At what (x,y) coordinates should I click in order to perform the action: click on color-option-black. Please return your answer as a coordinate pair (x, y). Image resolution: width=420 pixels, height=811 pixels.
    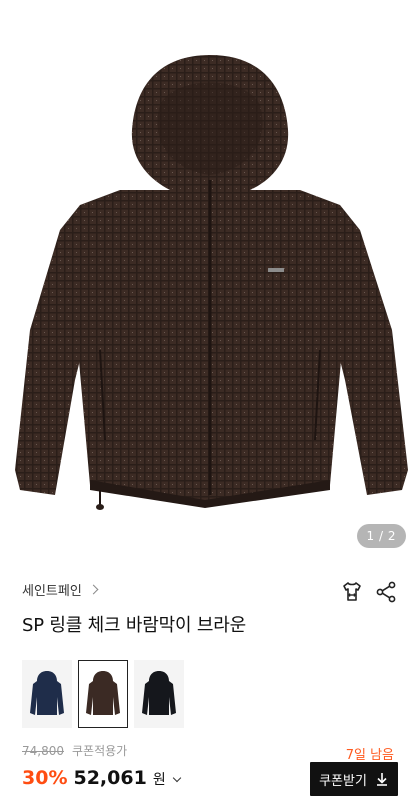
    Looking at the image, I should click on (159, 694).